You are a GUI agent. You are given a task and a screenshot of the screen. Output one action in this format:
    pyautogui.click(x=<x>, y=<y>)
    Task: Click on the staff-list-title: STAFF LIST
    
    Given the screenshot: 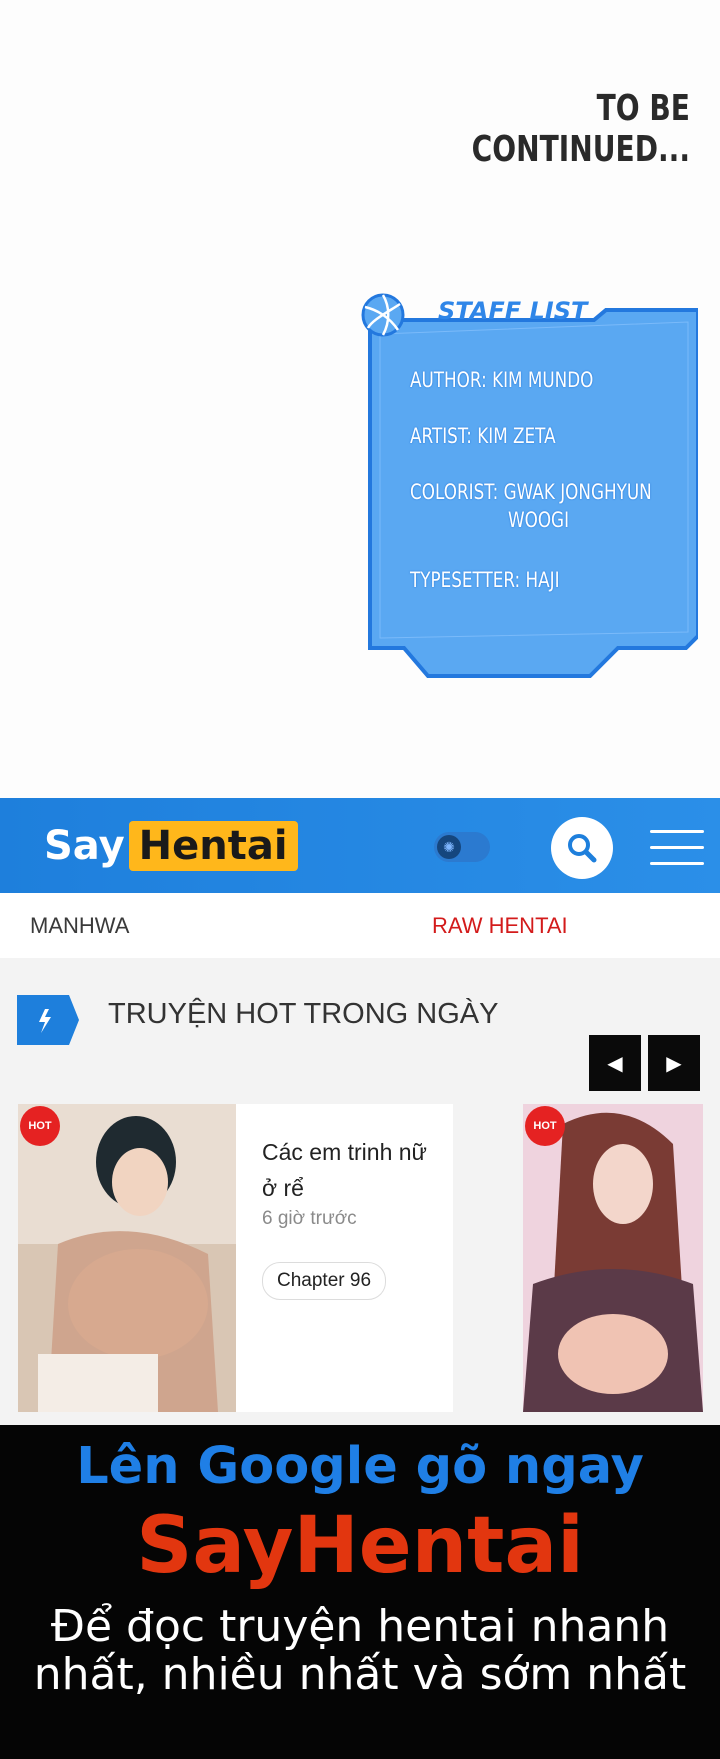 What is the action you would take?
    pyautogui.click(x=513, y=311)
    